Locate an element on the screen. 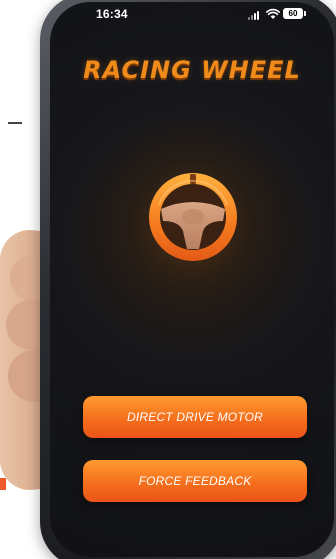 Image resolution: width=336 pixels, height=559 pixels. force-feedback-button: FORCE FEEDBACK is located at coordinates (195, 481).